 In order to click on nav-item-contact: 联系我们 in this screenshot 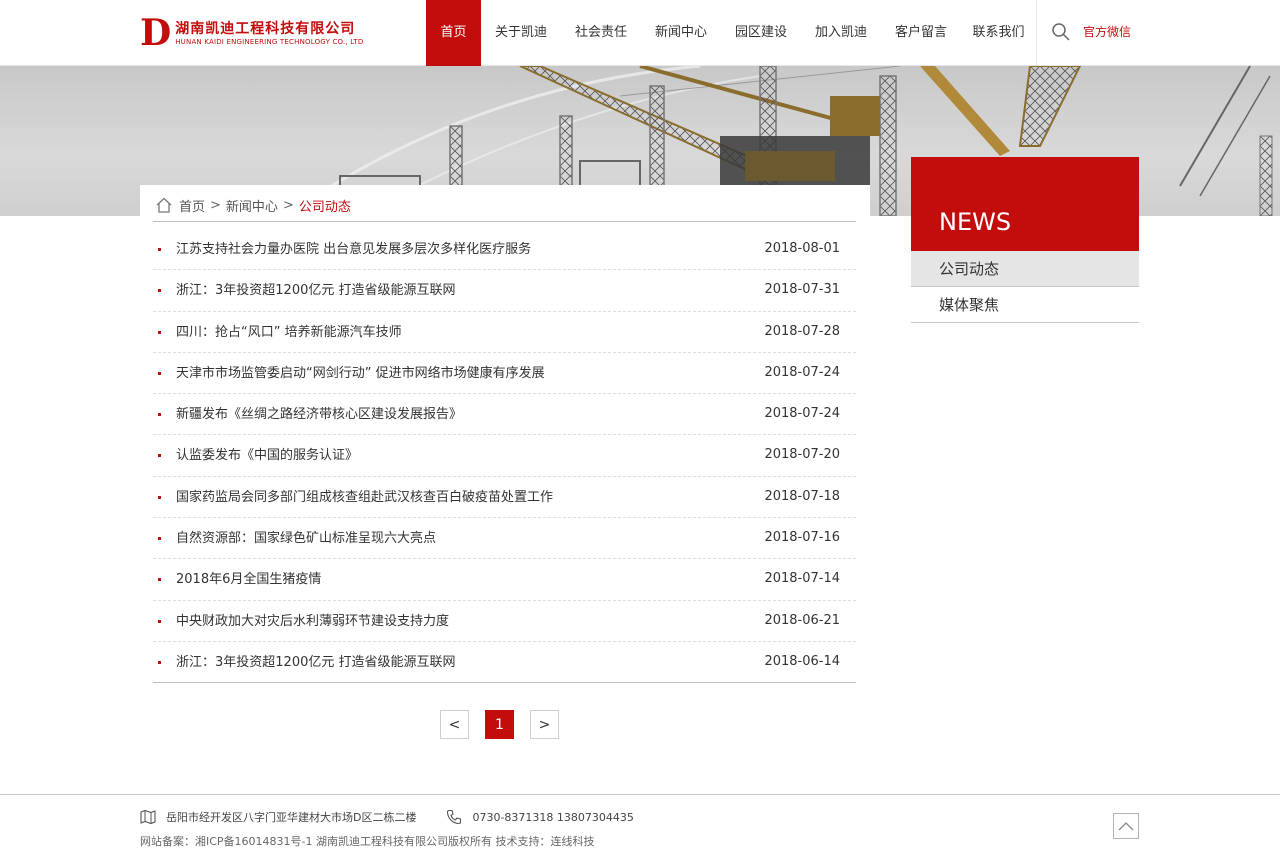, I will do `click(998, 33)`.